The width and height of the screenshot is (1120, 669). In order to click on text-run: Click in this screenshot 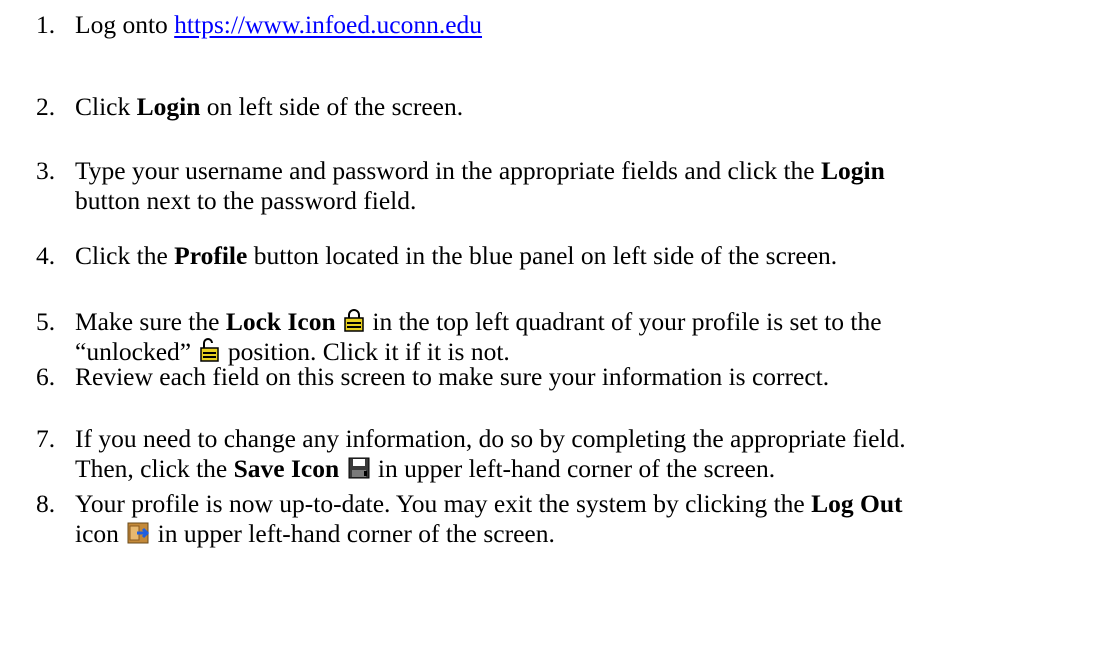, I will do `click(106, 106)`.